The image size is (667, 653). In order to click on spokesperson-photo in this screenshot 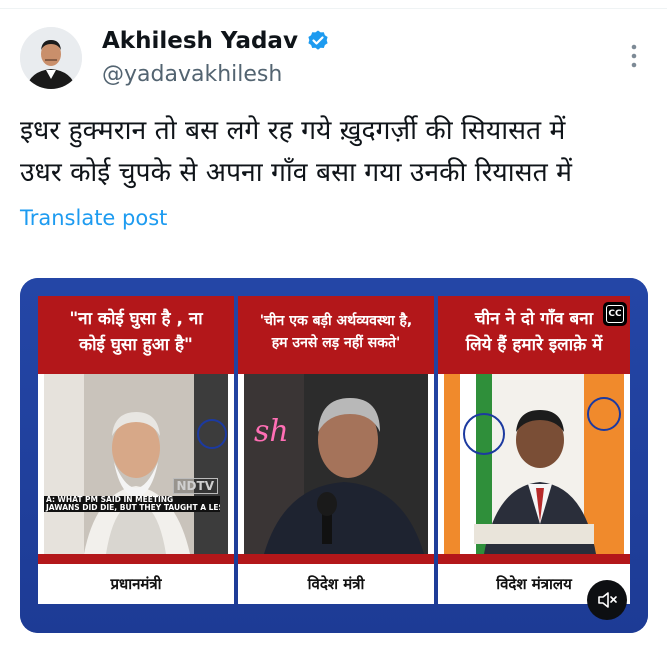, I will do `click(534, 464)`.